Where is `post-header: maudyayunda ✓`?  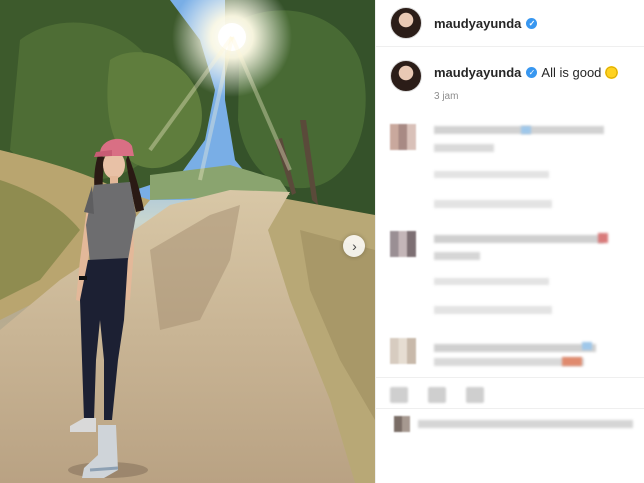
post-header: maudyayunda ✓ is located at coordinates (510, 23).